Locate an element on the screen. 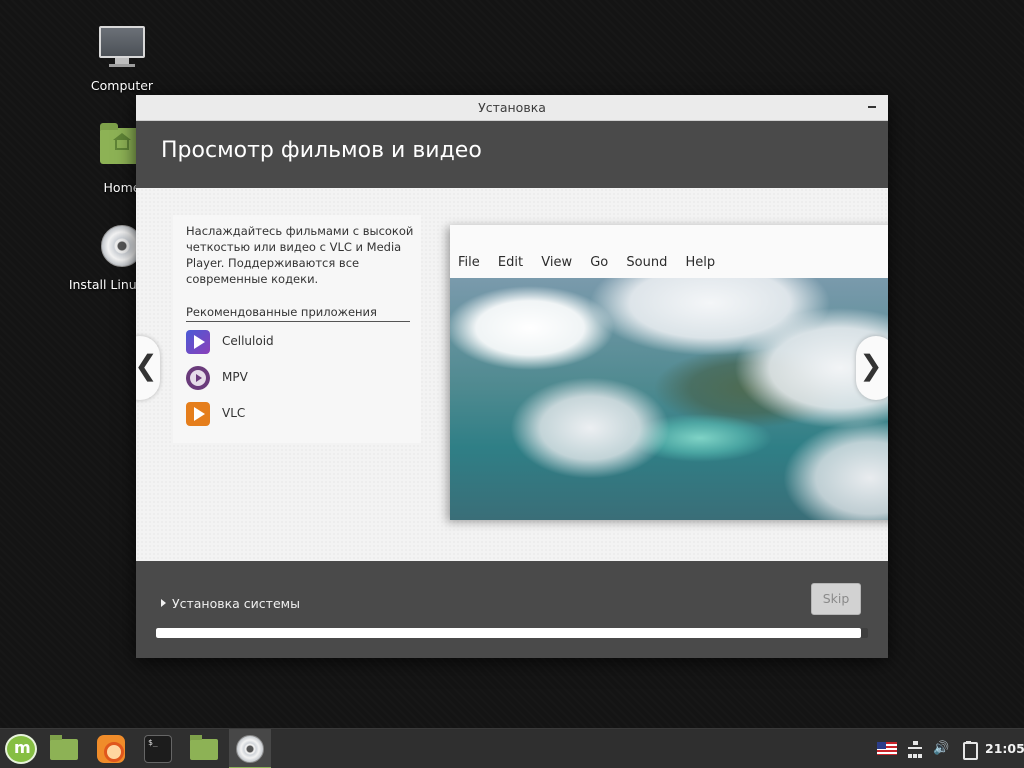  taskbar-files is located at coordinates (64, 748).